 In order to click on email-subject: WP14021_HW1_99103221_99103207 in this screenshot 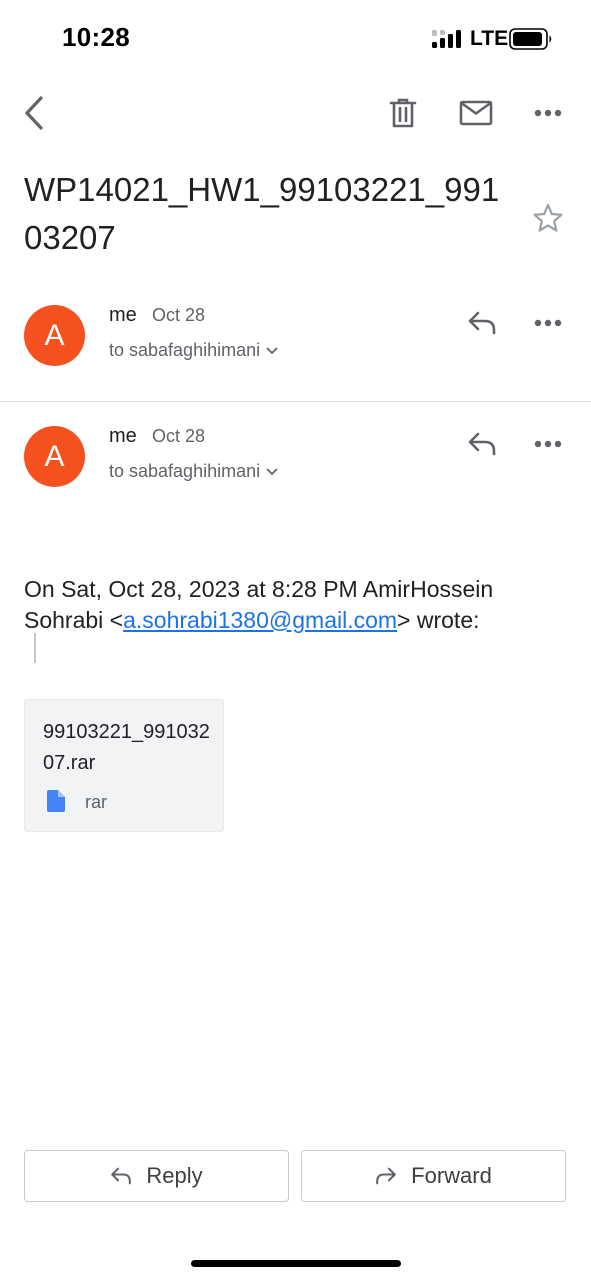, I will do `click(262, 213)`.